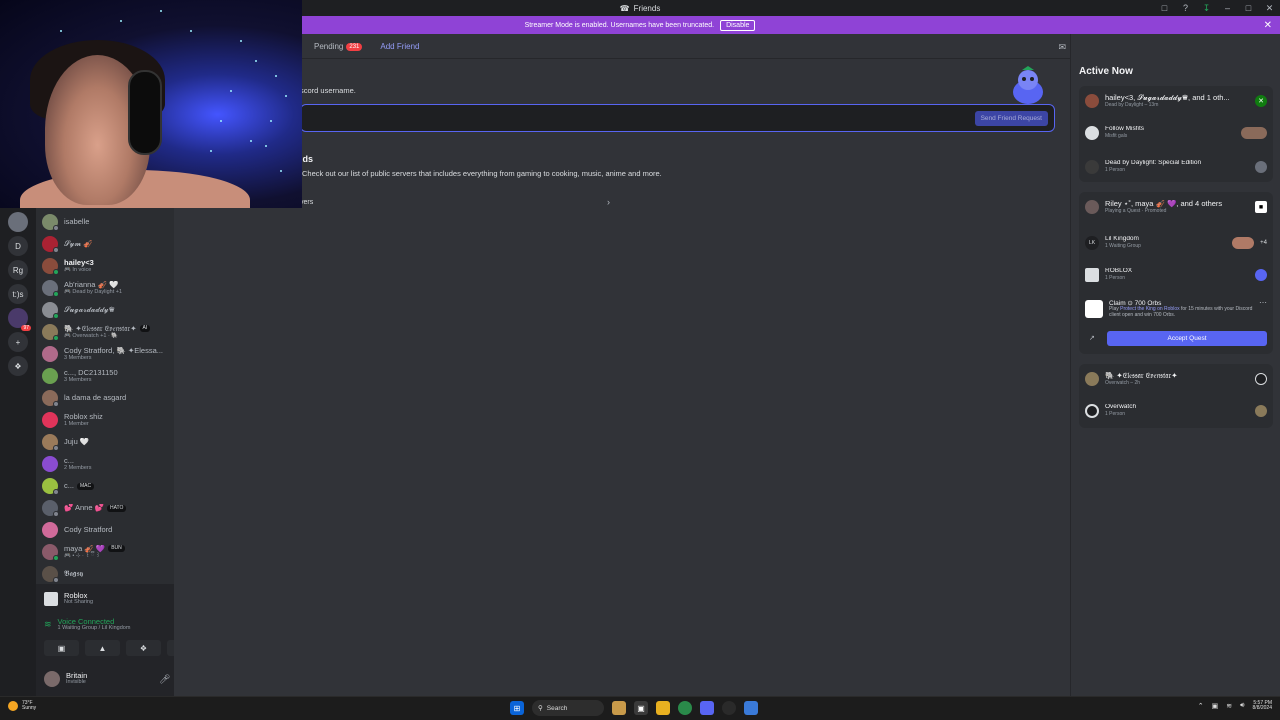  What do you see at coordinates (540, 708) in the screenshot?
I see `search-icon: ⚲` at bounding box center [540, 708].